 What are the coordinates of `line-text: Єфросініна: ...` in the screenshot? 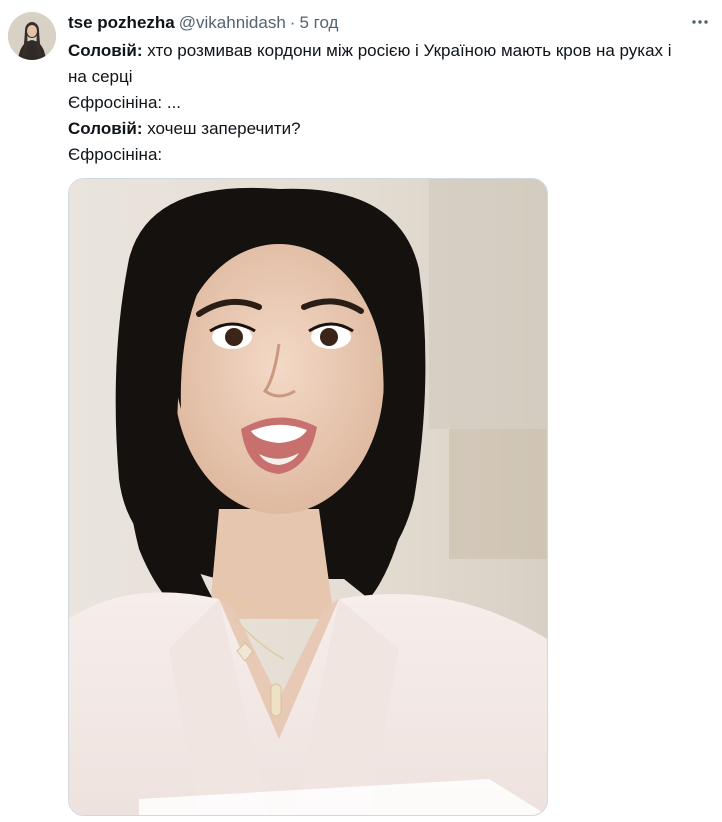 It's located at (125, 102).